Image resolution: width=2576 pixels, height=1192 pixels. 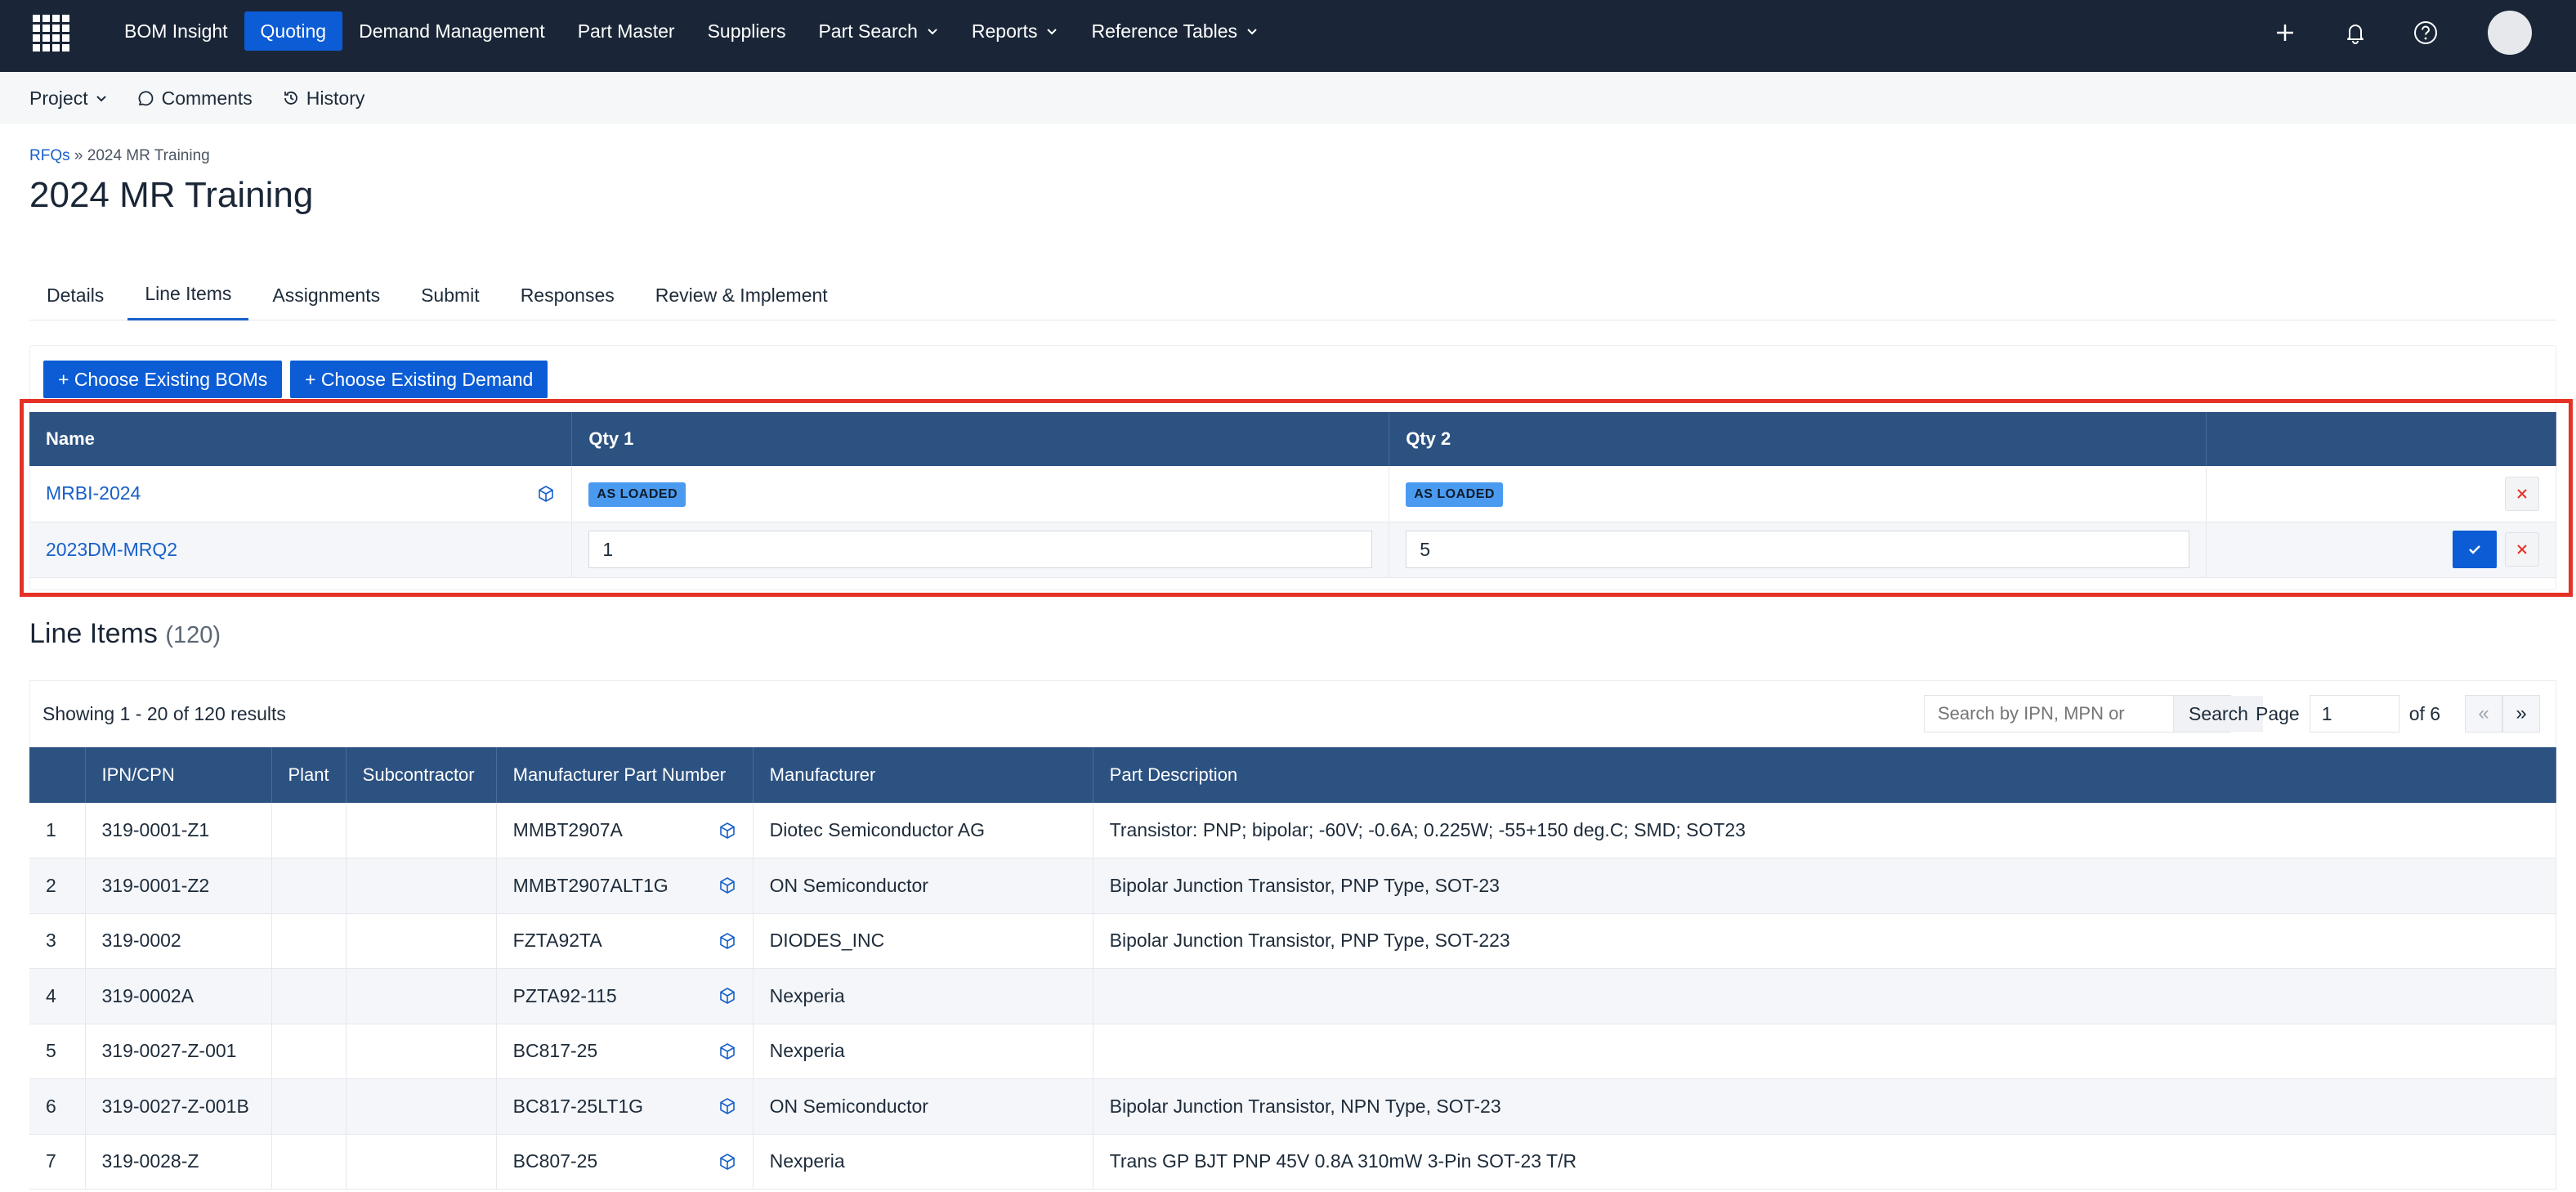 What do you see at coordinates (171, 195) in the screenshot?
I see `page-title: 2024 MR Training` at bounding box center [171, 195].